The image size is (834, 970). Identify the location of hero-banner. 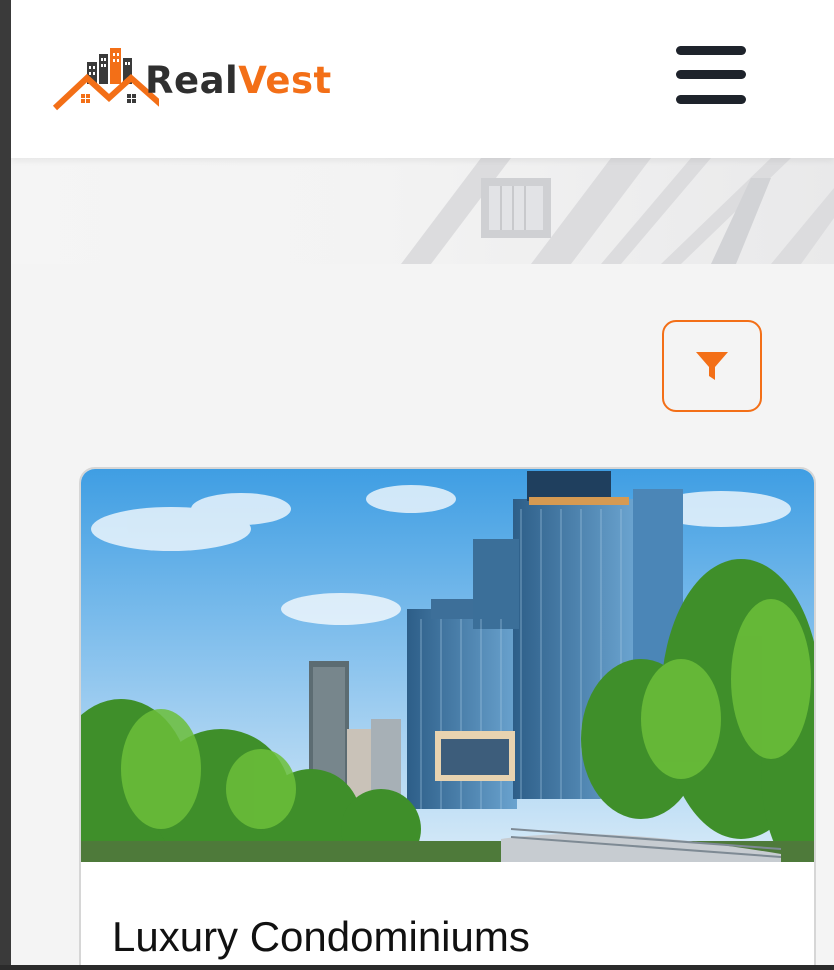
(422, 211).